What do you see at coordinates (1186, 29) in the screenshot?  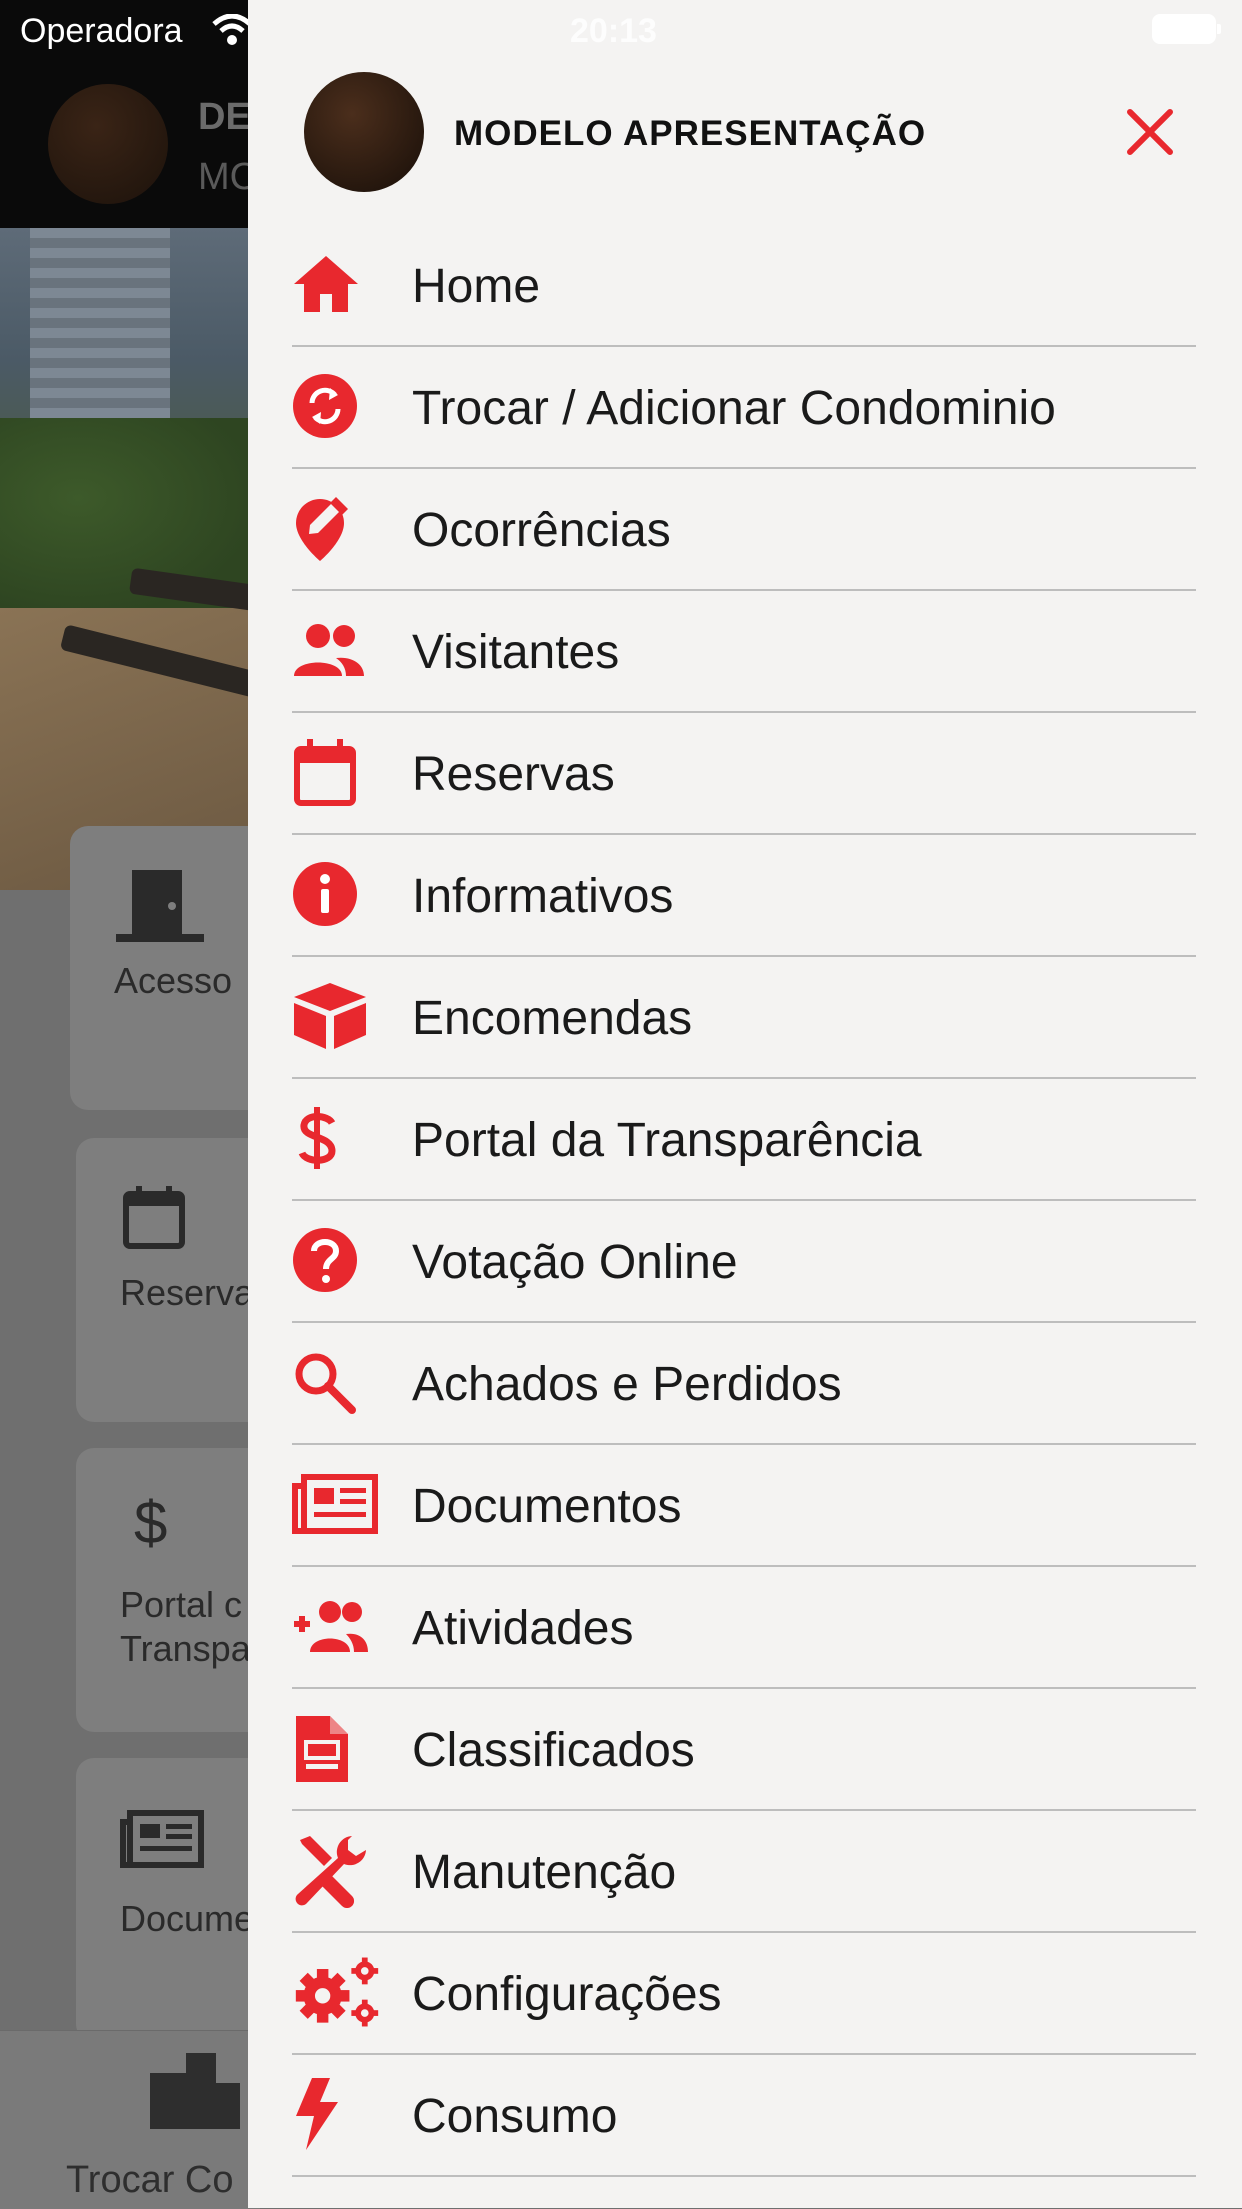 I see `battery-icon` at bounding box center [1186, 29].